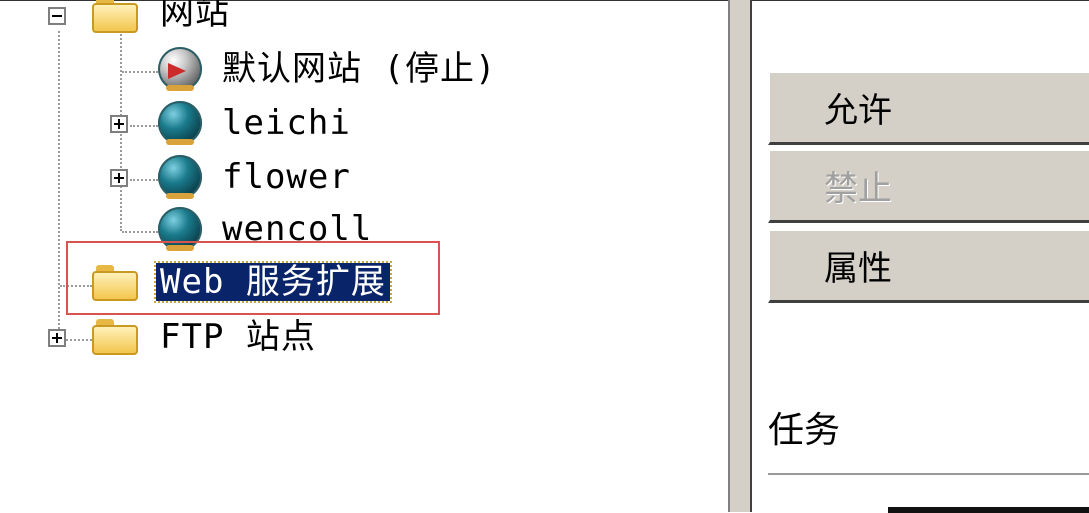  Describe the element at coordinates (195, 16) in the screenshot. I see `tree-item-label: 网站` at that location.